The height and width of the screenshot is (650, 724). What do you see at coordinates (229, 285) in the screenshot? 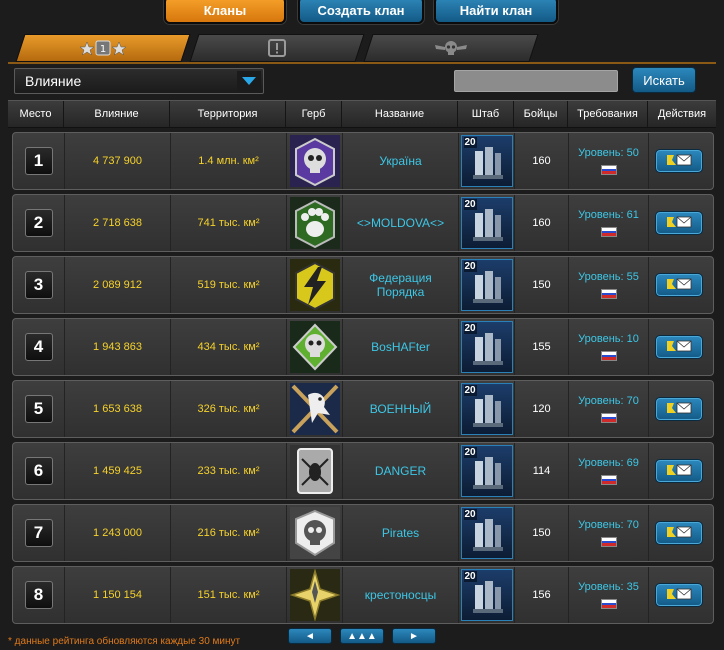
I see `territory-value: 519 тыс. км²` at bounding box center [229, 285].